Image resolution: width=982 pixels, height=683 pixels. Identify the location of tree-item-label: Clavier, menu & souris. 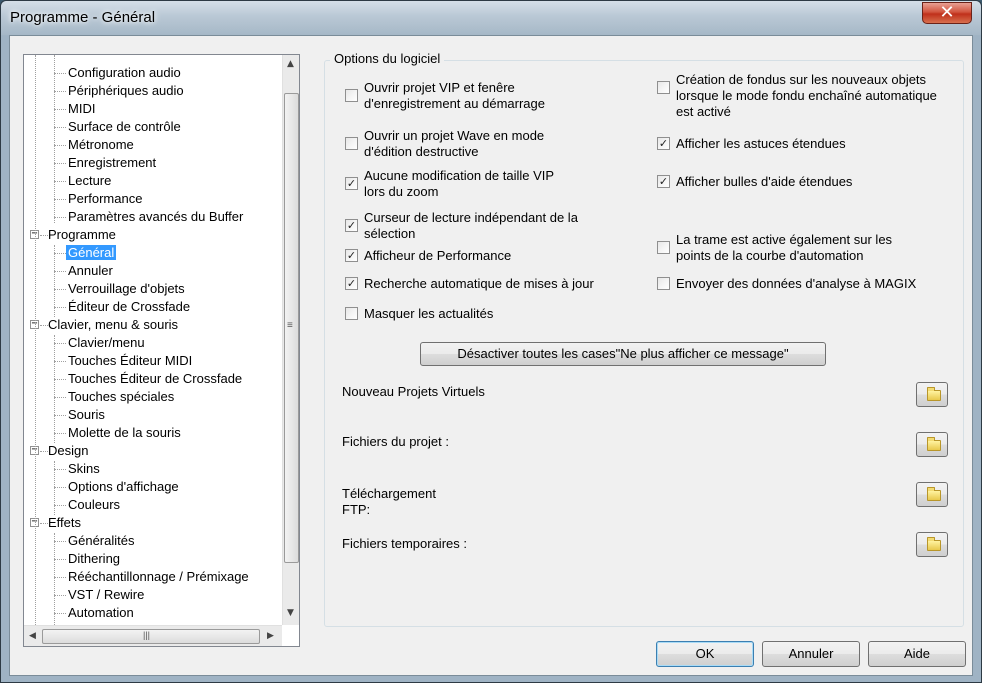
(113, 324).